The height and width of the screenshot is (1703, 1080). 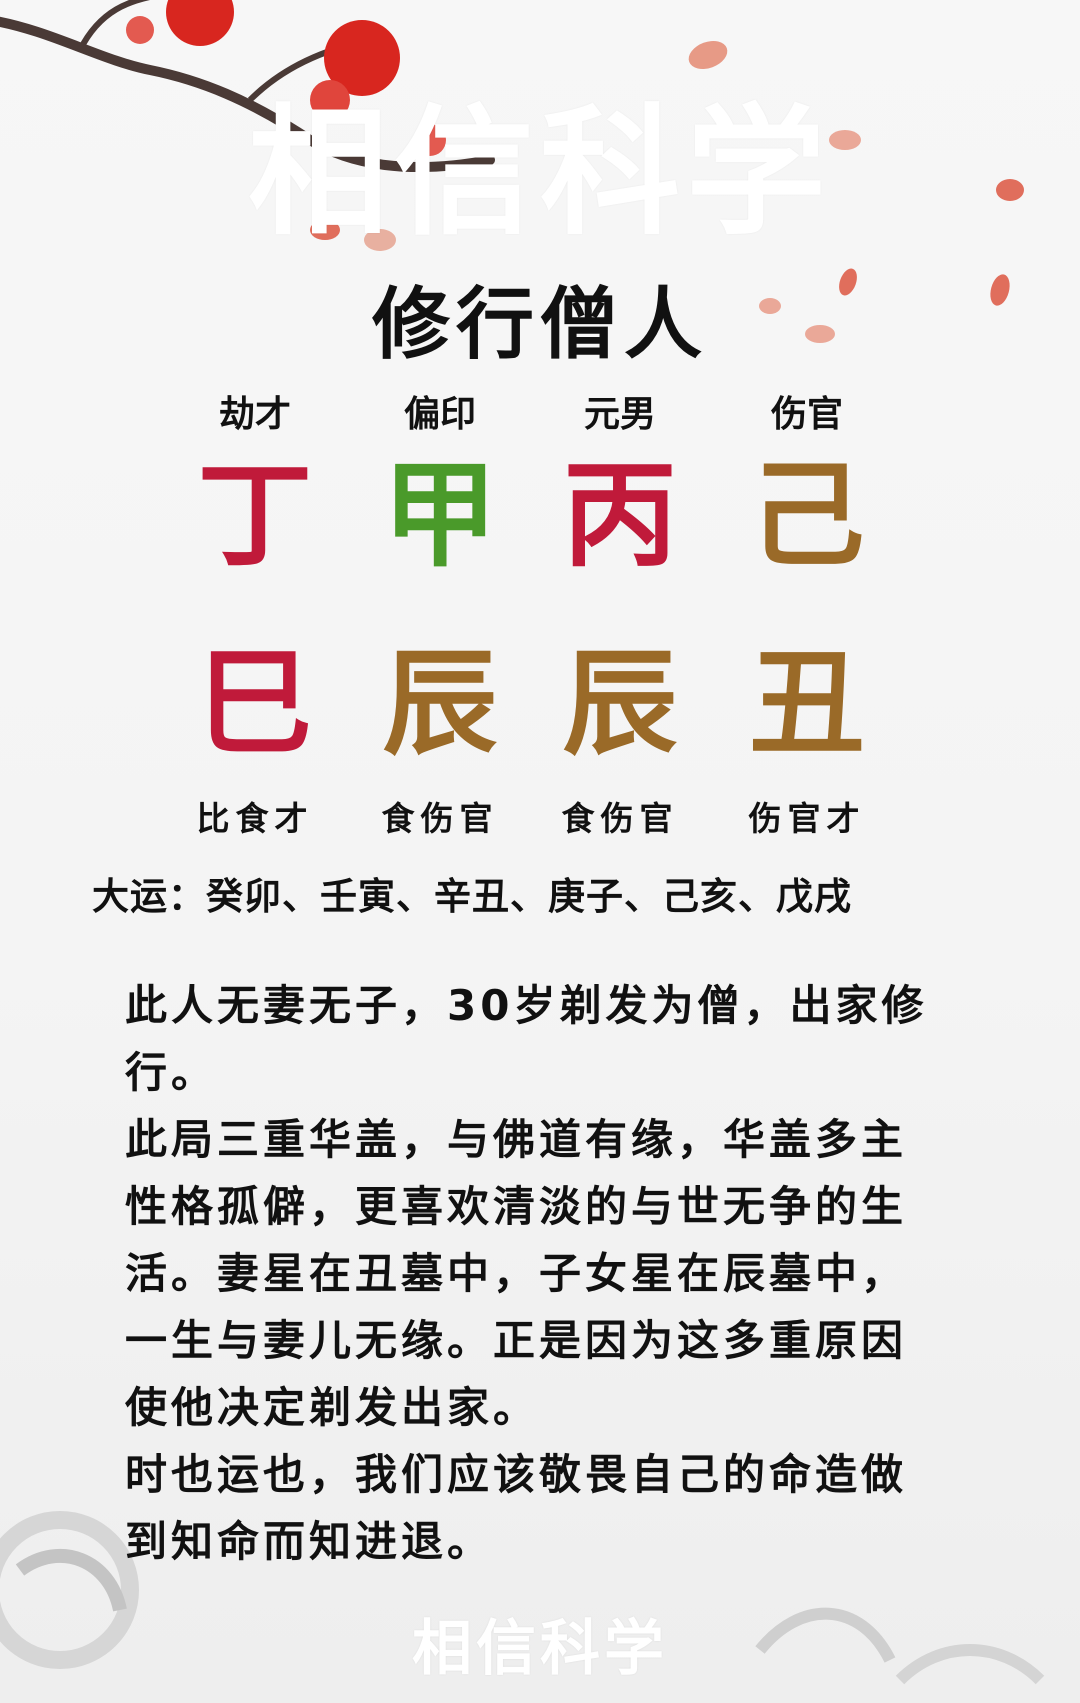 What do you see at coordinates (539, 325) in the screenshot?
I see `page-title: 修行僧人` at bounding box center [539, 325].